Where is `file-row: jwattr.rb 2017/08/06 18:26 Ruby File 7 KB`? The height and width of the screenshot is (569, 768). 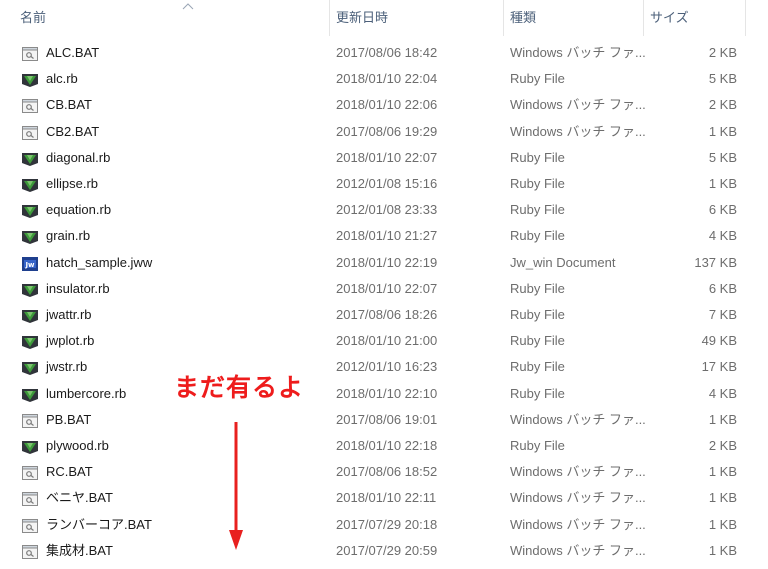
file-row: jwattr.rb 2017/08/06 18:26 Ruby File 7 KB is located at coordinates (384, 315).